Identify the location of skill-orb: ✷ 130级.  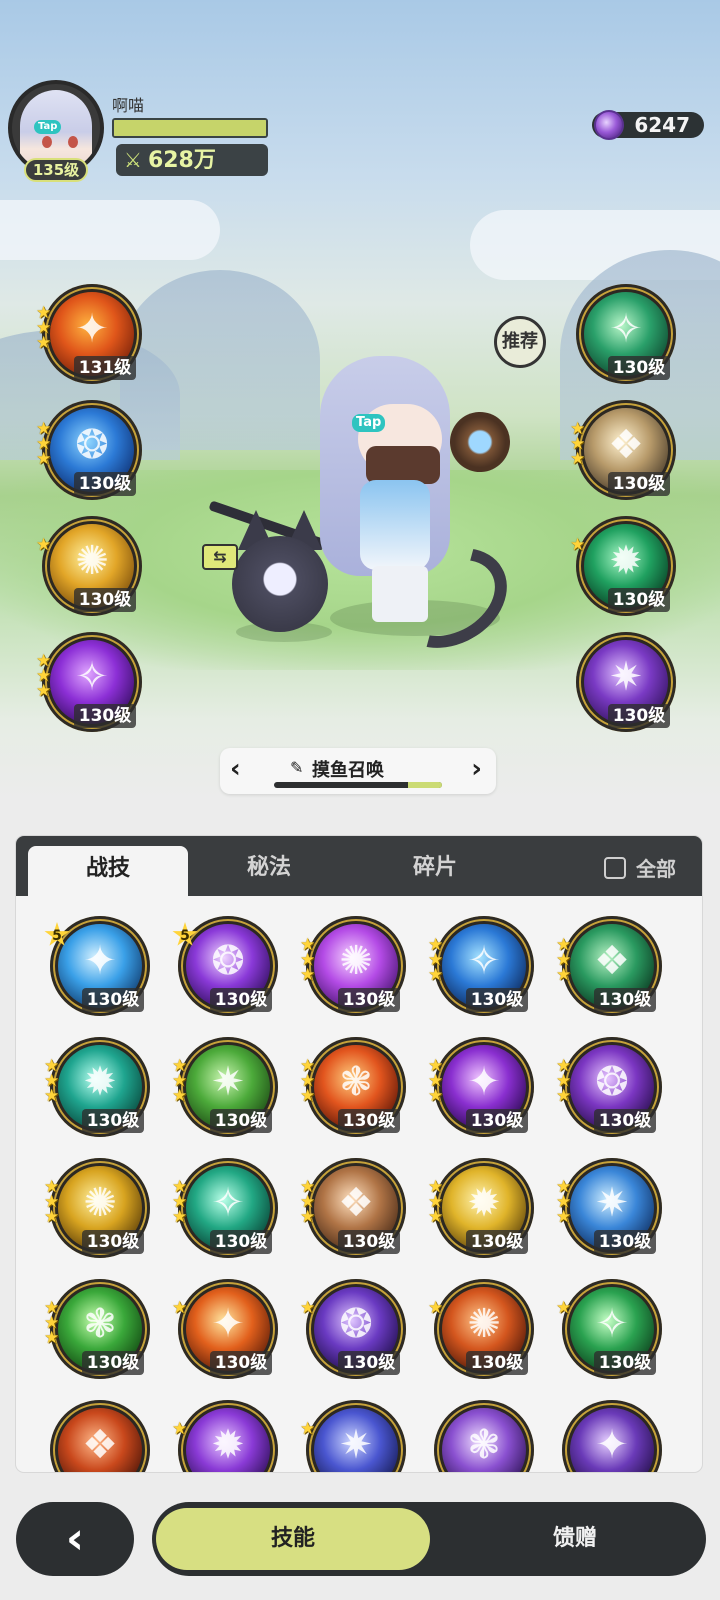
(626, 682).